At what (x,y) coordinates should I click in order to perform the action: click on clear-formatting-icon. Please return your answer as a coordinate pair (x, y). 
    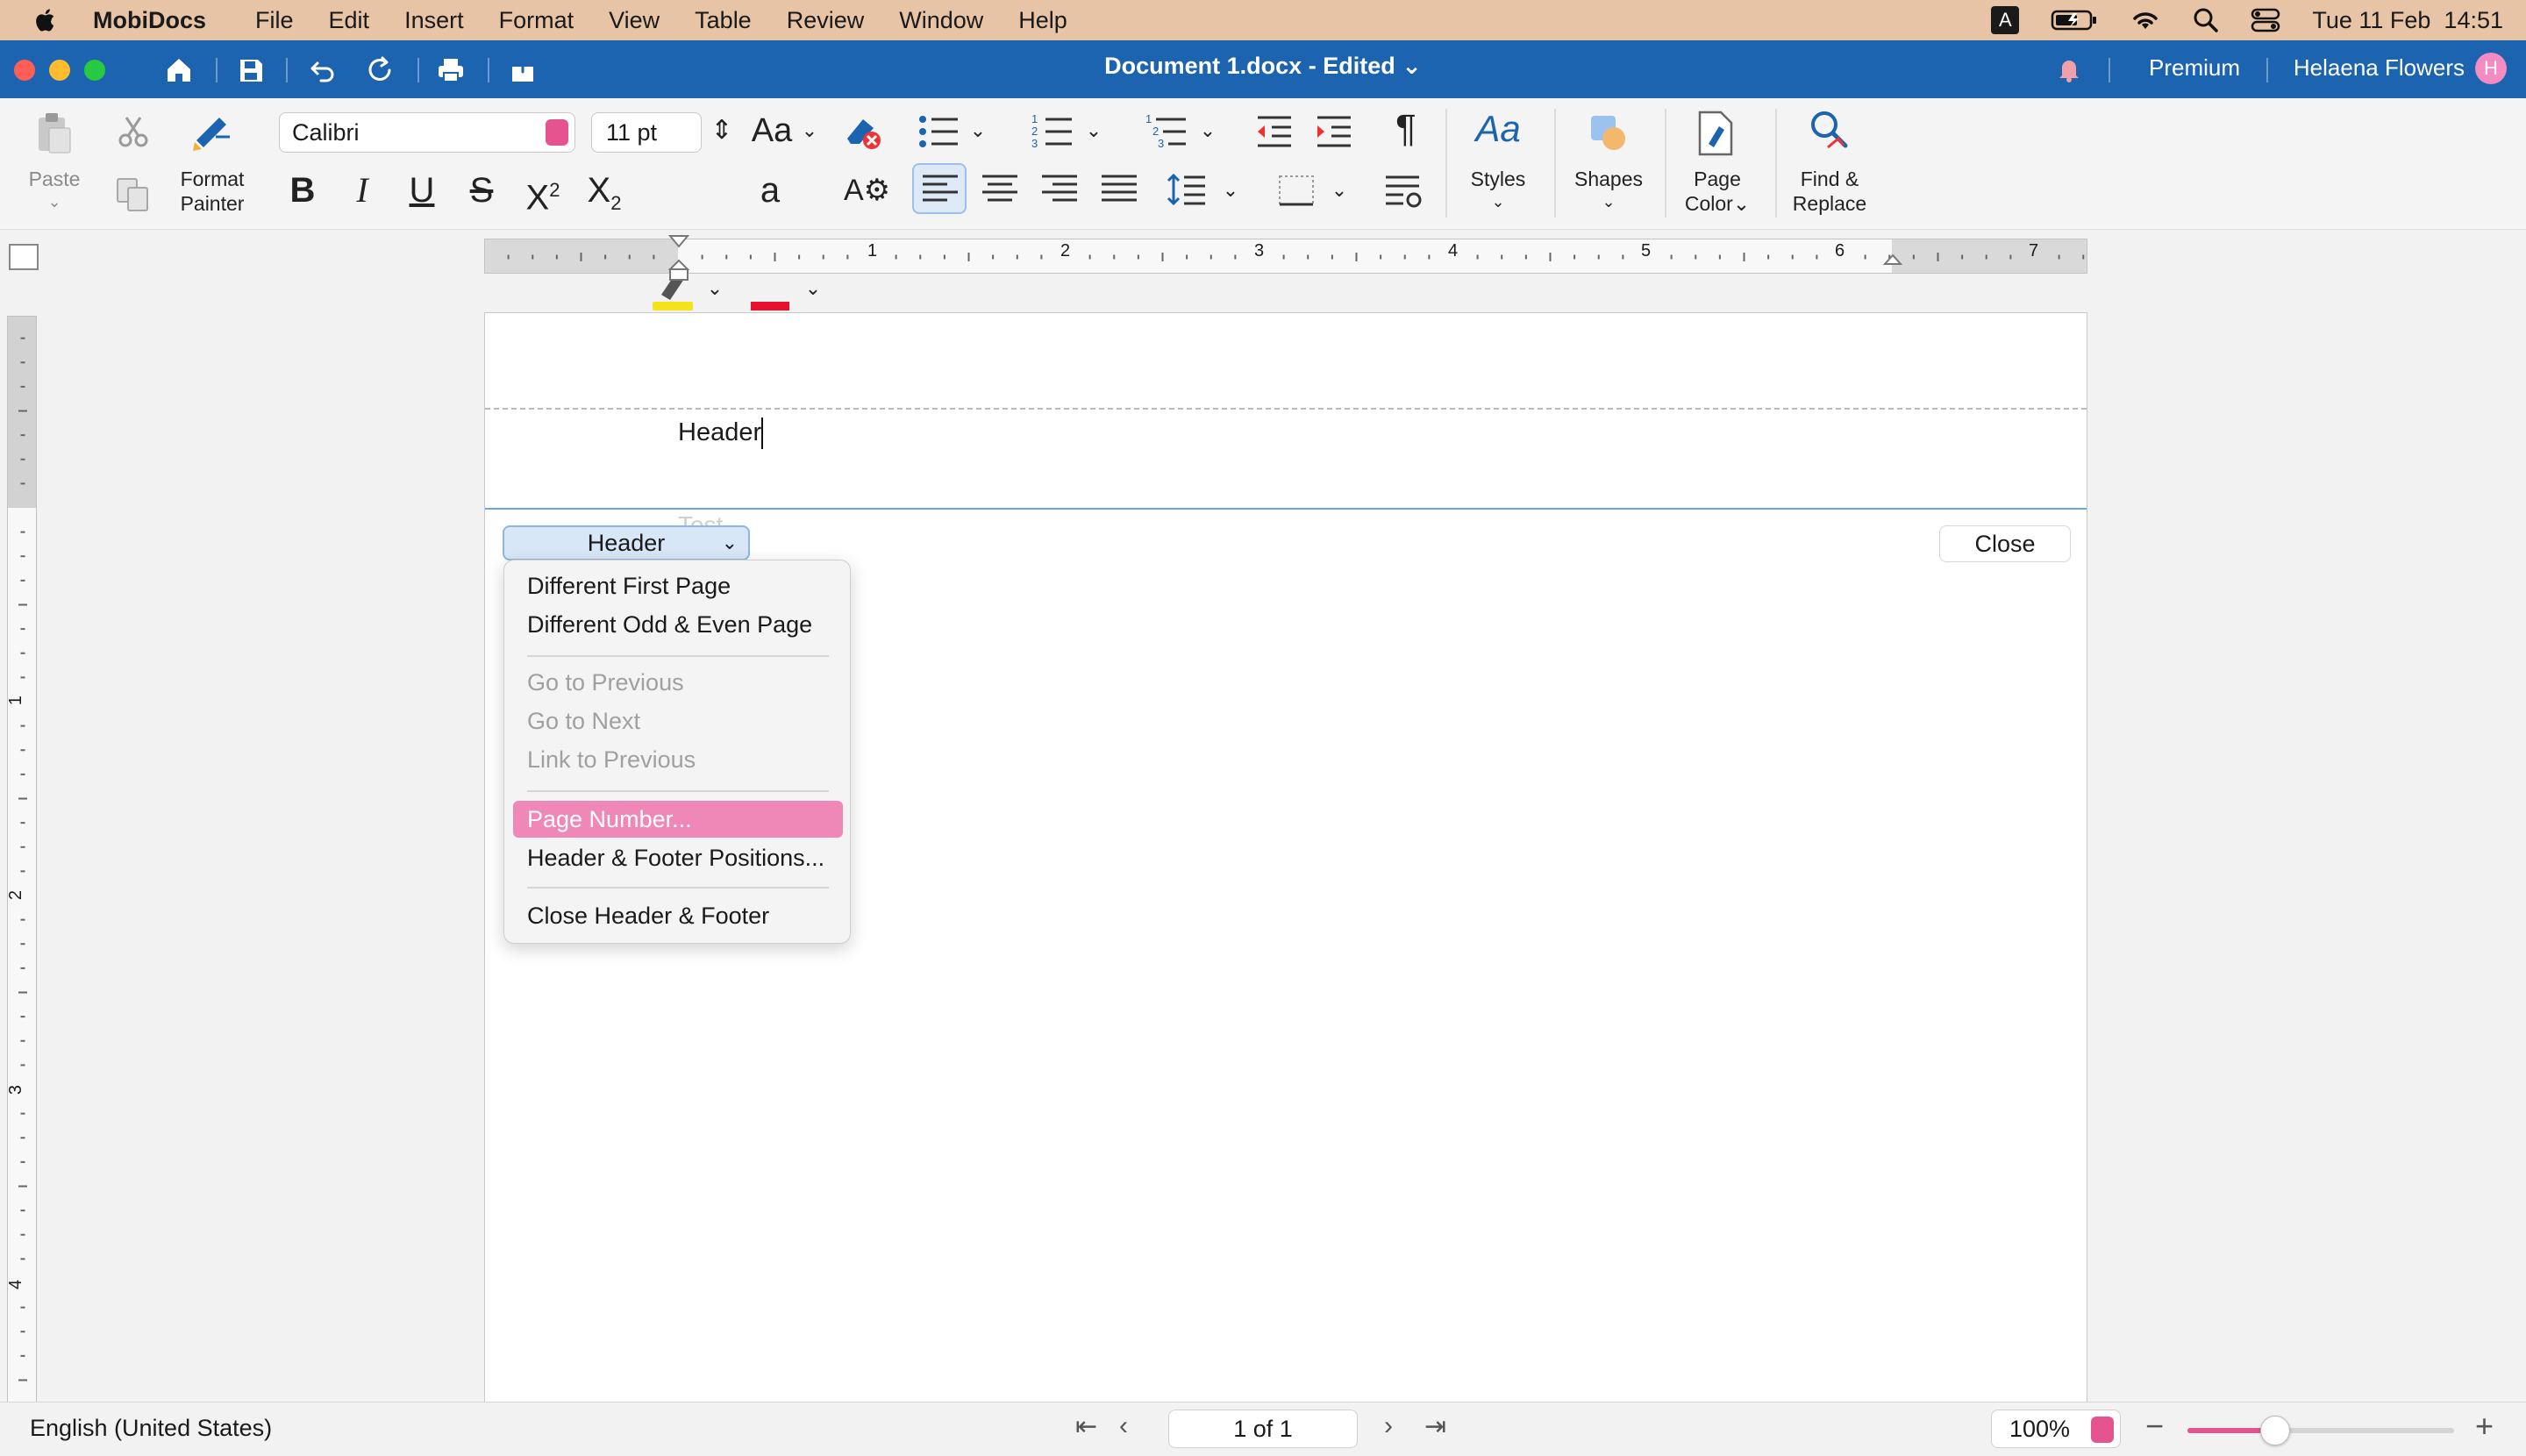
    Looking at the image, I should click on (862, 132).